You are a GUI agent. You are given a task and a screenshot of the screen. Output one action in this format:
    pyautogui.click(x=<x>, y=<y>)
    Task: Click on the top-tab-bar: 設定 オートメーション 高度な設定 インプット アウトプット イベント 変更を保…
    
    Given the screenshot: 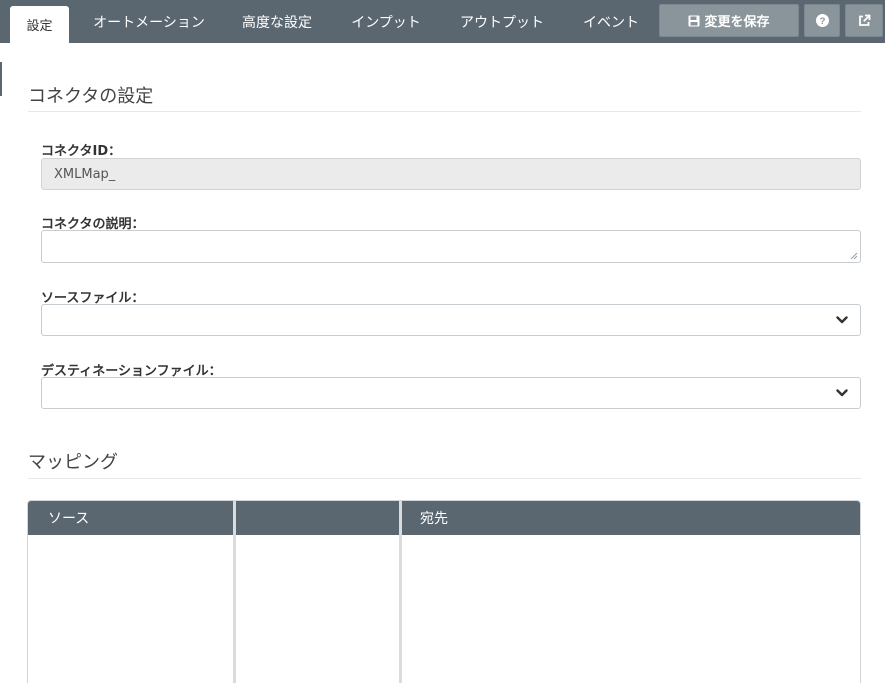 What is the action you would take?
    pyautogui.click(x=442, y=21)
    